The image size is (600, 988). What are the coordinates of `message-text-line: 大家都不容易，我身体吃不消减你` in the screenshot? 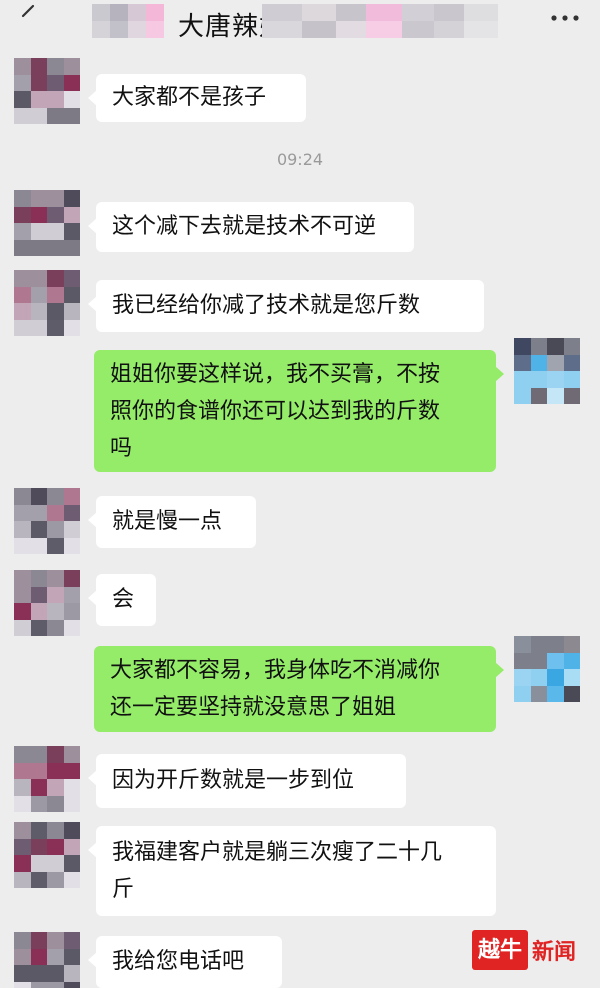 It's located at (275, 670).